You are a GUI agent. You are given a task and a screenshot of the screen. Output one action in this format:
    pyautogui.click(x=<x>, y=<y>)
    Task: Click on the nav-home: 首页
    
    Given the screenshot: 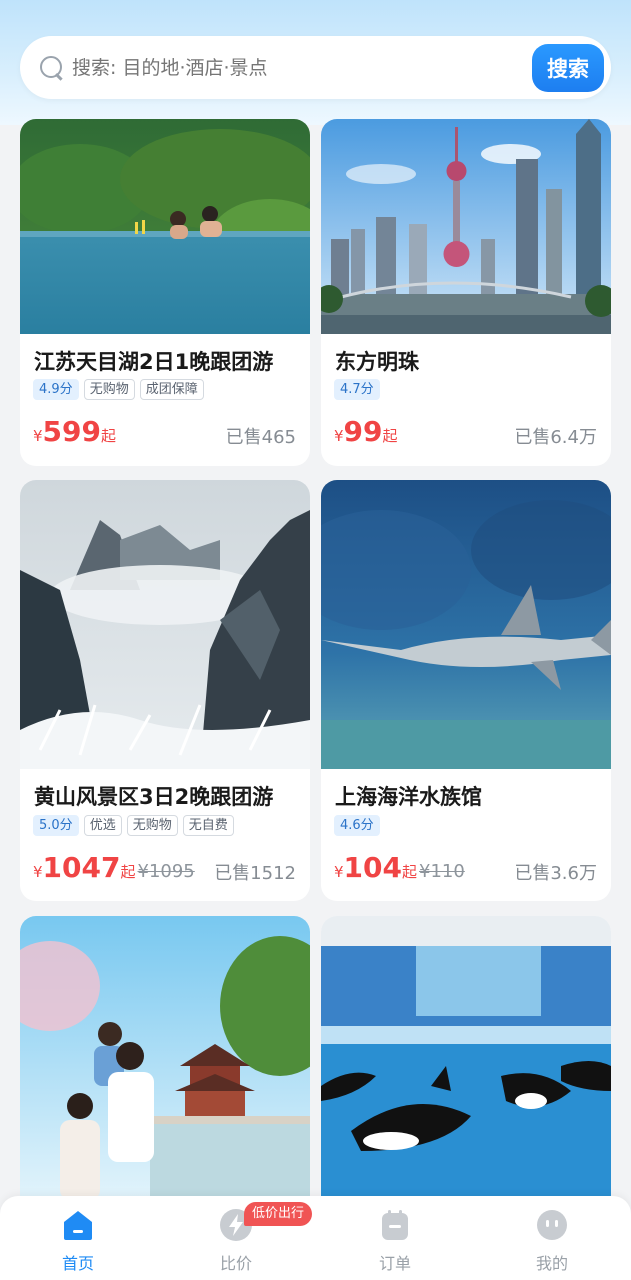 What is the action you would take?
    pyautogui.click(x=78, y=1238)
    